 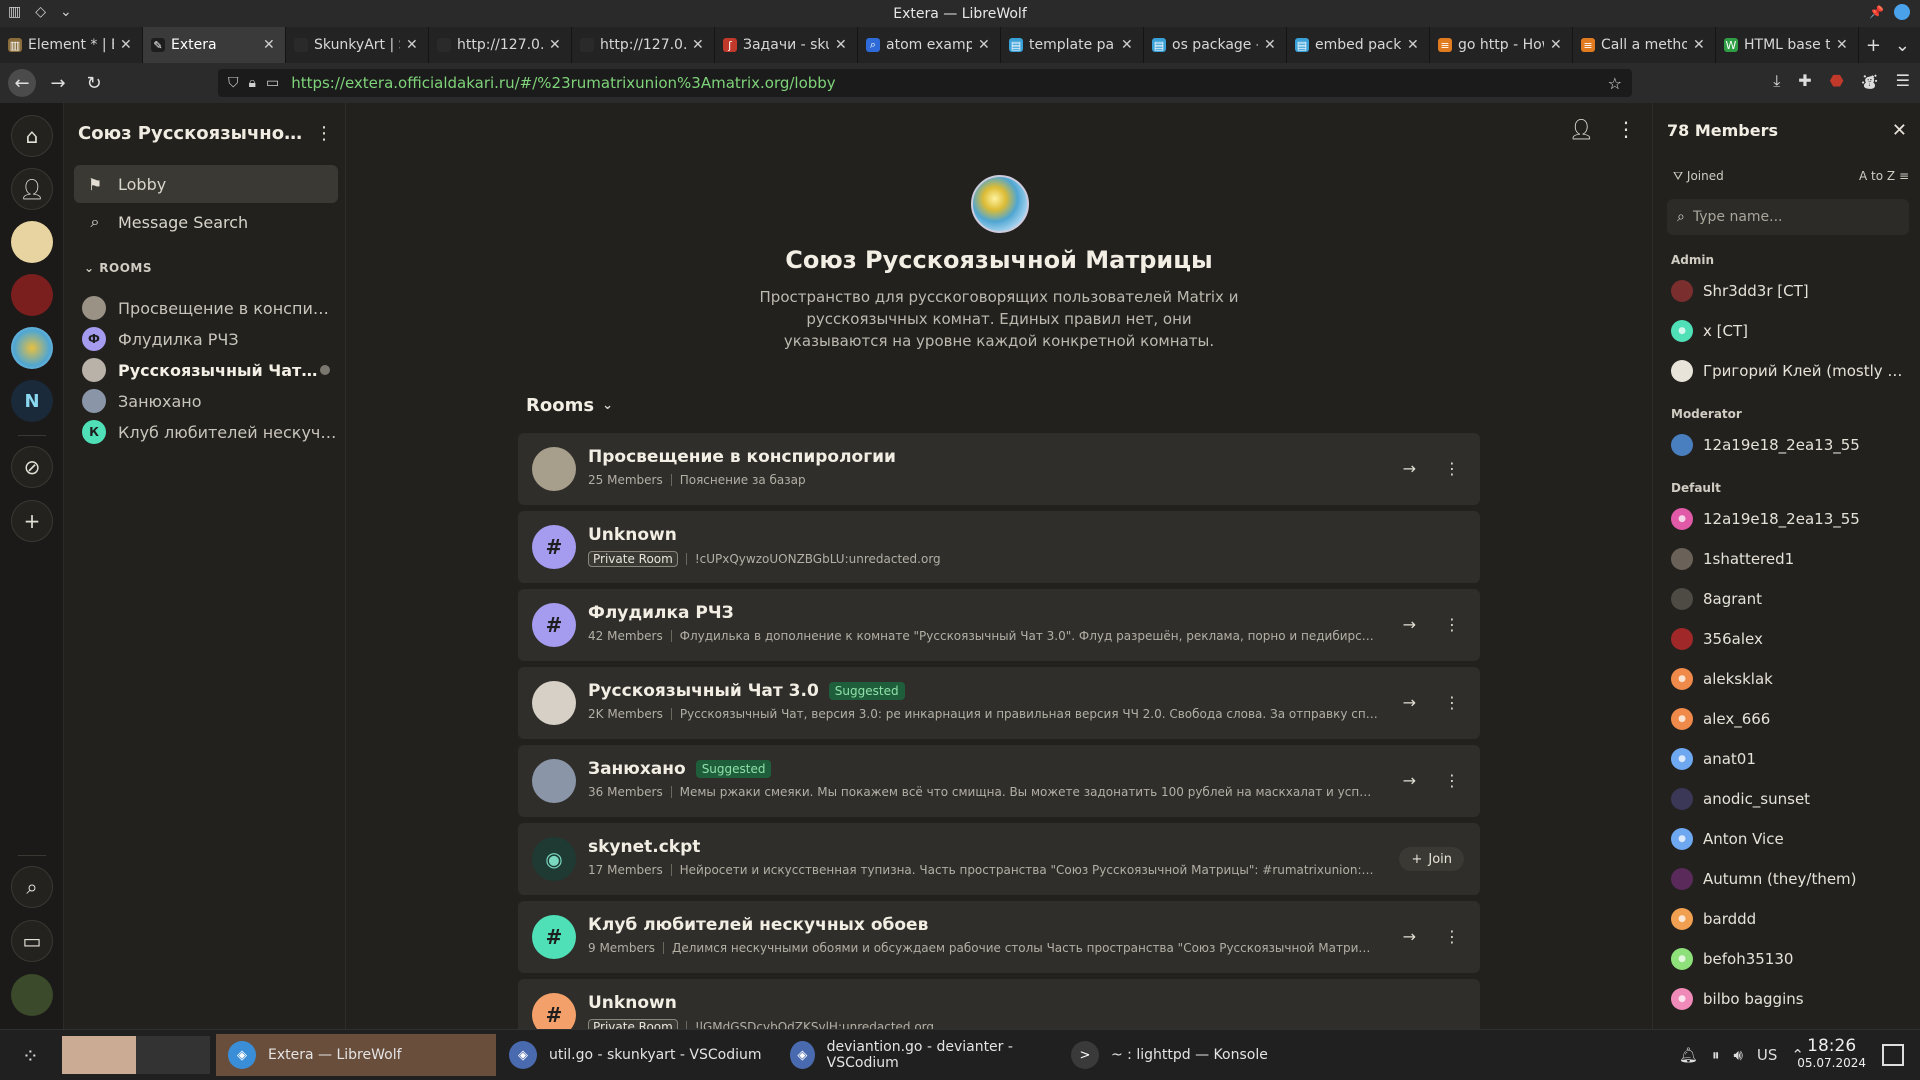 What do you see at coordinates (32, 189) in the screenshot?
I see `direct-messages-icon: 👤︎` at bounding box center [32, 189].